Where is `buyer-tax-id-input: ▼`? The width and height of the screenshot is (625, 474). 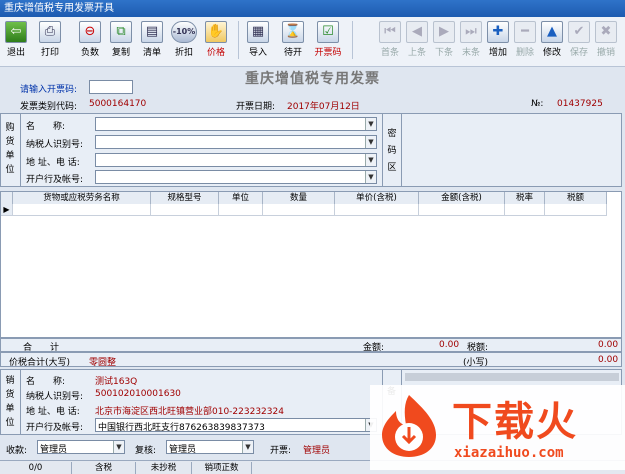
buyer-tax-id-input: ▼ is located at coordinates (236, 142).